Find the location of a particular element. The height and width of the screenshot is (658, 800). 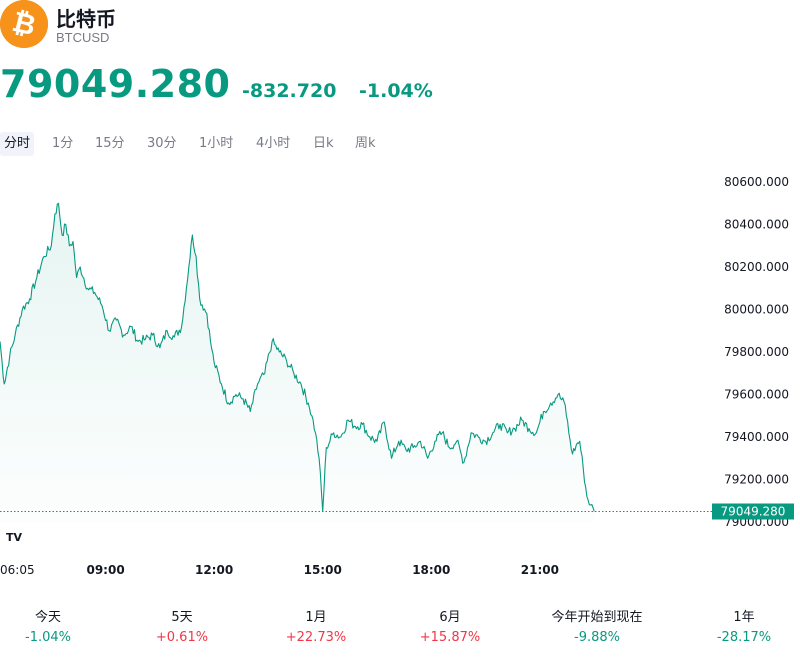

tab-4hour: 4小时 is located at coordinates (273, 144).